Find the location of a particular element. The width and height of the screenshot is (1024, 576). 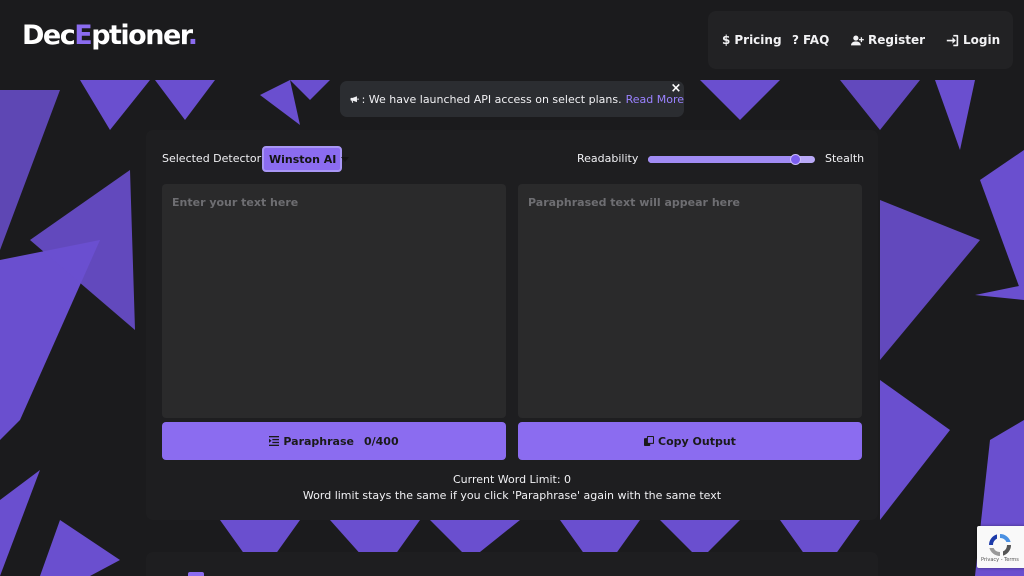

copy-output-button: Copy Output is located at coordinates (690, 441).